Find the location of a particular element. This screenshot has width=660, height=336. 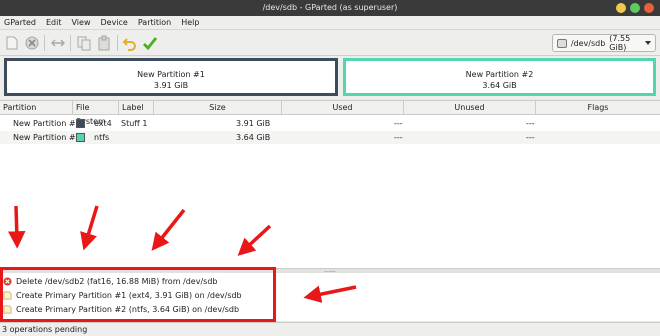

cell-size: 3.64 GiB is located at coordinates (253, 137).